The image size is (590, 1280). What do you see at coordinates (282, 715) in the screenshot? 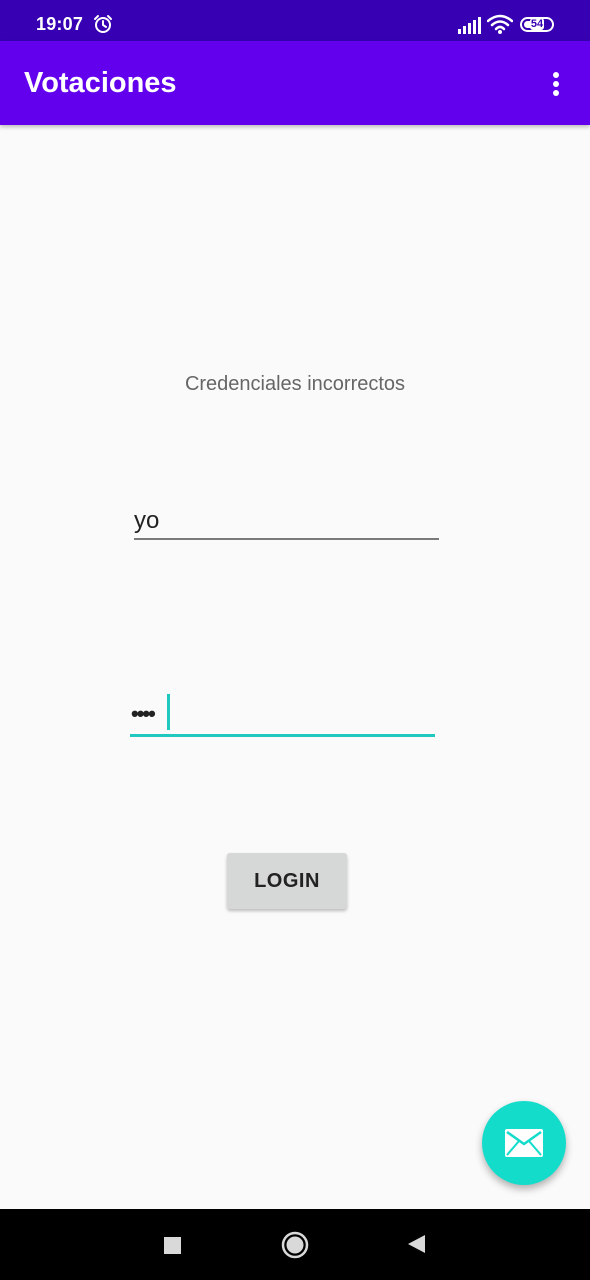
I see `password-input: ••••` at bounding box center [282, 715].